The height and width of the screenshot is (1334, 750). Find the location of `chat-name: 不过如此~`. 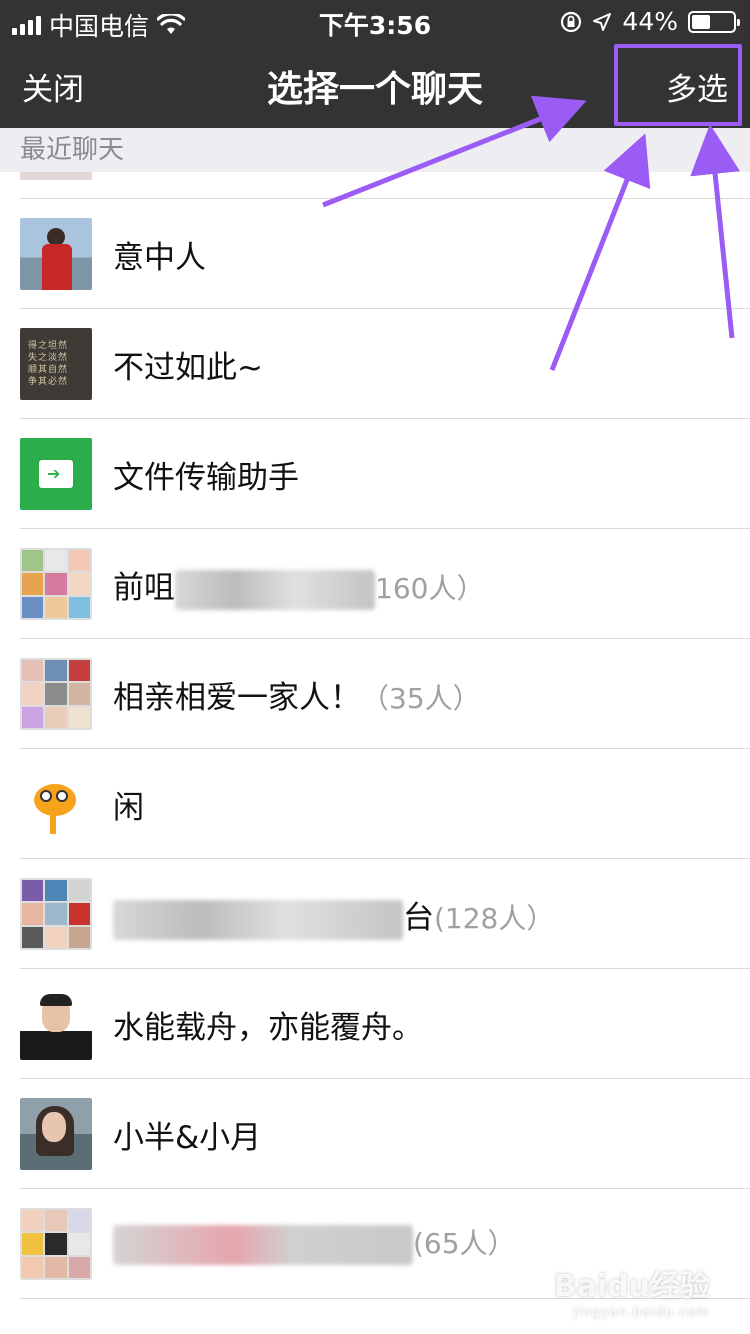

chat-name: 不过如此~ is located at coordinates (188, 368).